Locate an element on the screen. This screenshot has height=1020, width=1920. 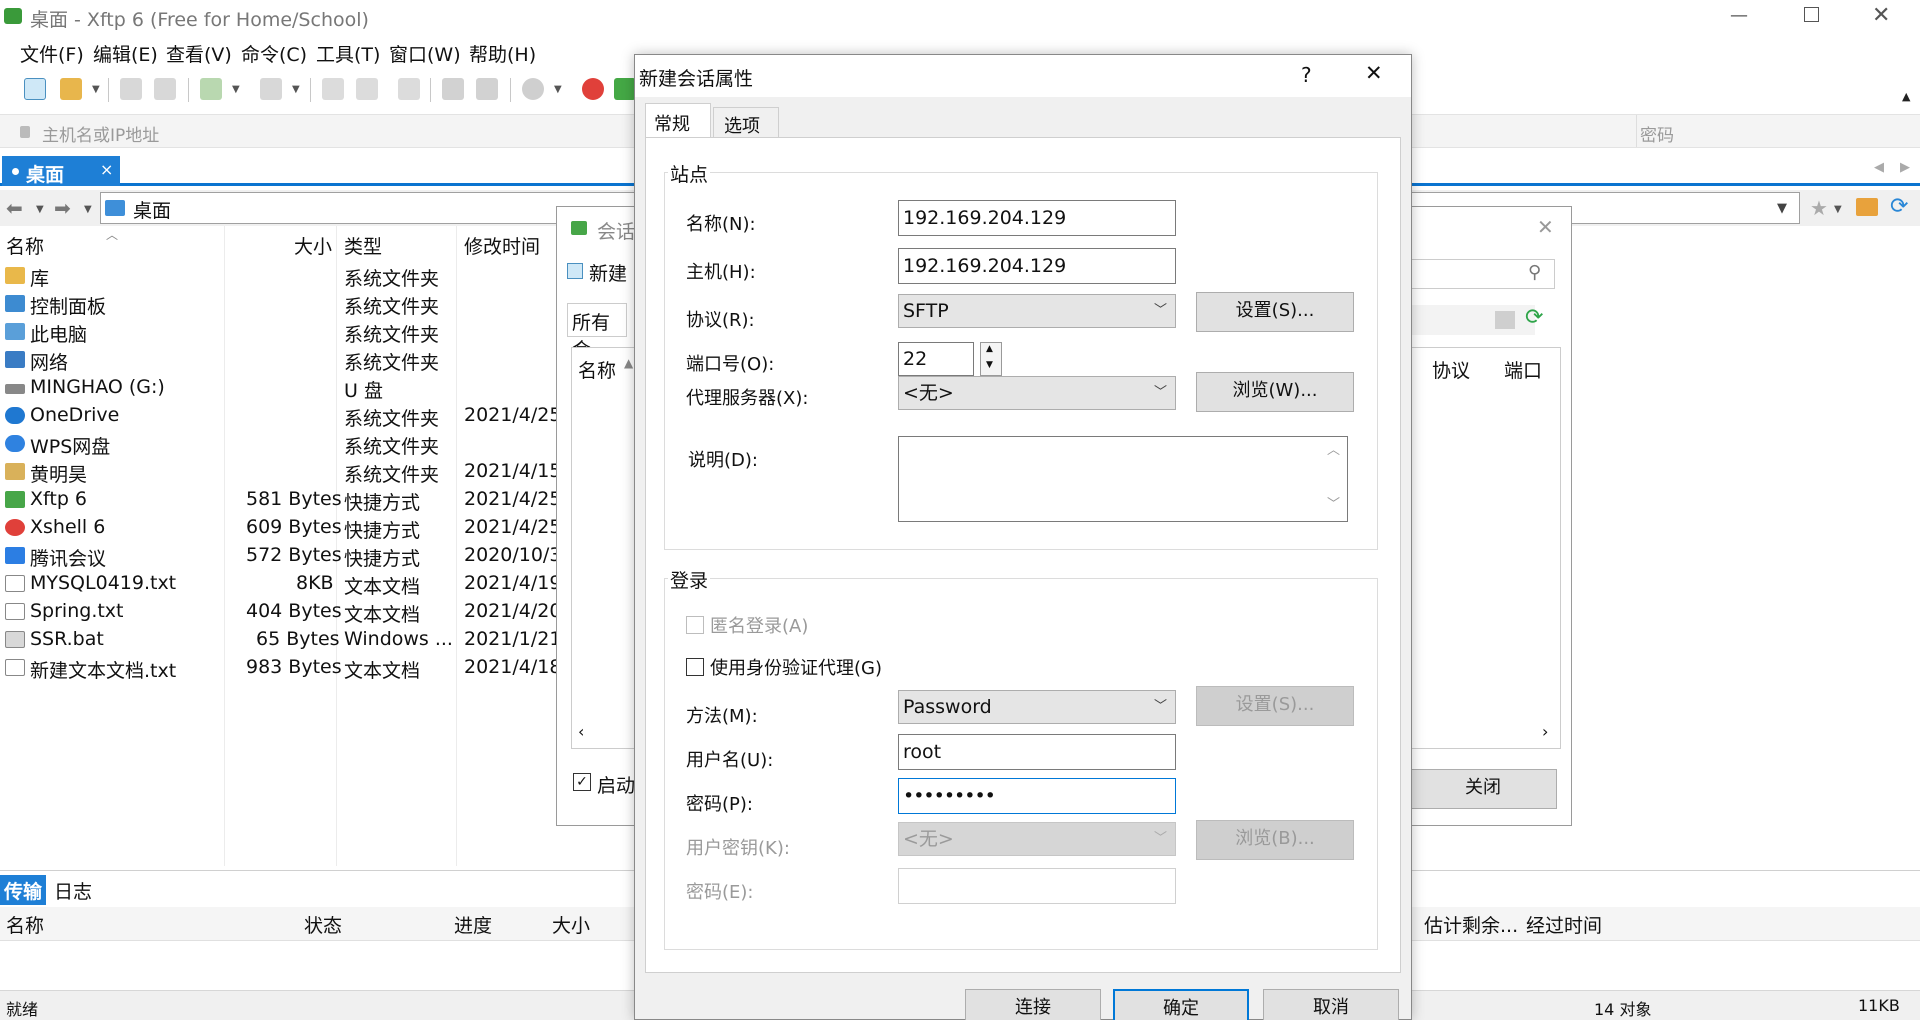
column-header-port: 端口 is located at coordinates (1523, 369).